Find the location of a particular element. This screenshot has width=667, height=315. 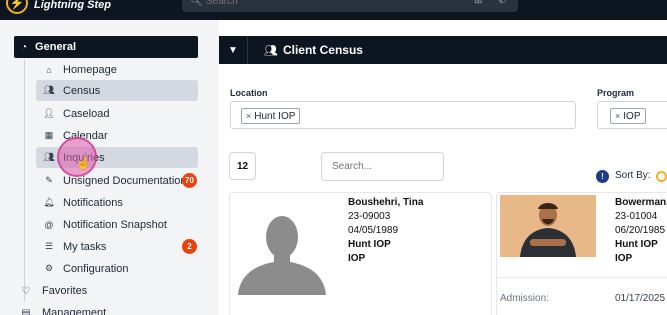

sidebar-item-notification-snapshot: @ Notification Snapshot is located at coordinates (117, 224).